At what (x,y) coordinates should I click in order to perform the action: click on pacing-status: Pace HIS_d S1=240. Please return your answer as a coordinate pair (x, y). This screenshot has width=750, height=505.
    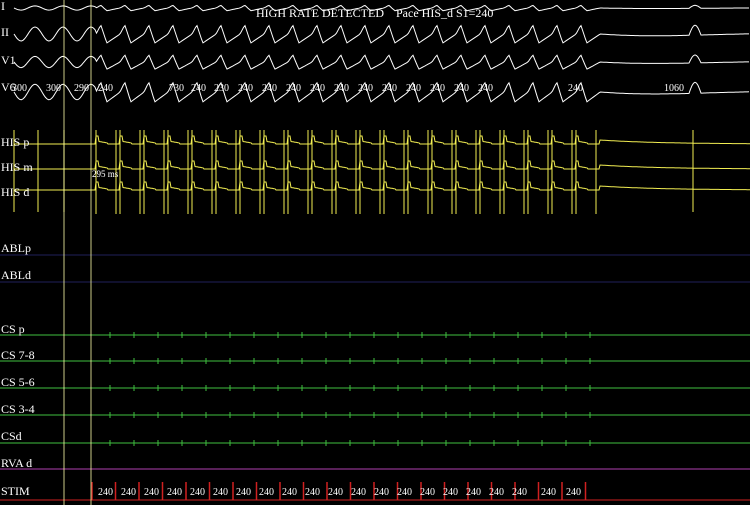
    Looking at the image, I should click on (445, 13).